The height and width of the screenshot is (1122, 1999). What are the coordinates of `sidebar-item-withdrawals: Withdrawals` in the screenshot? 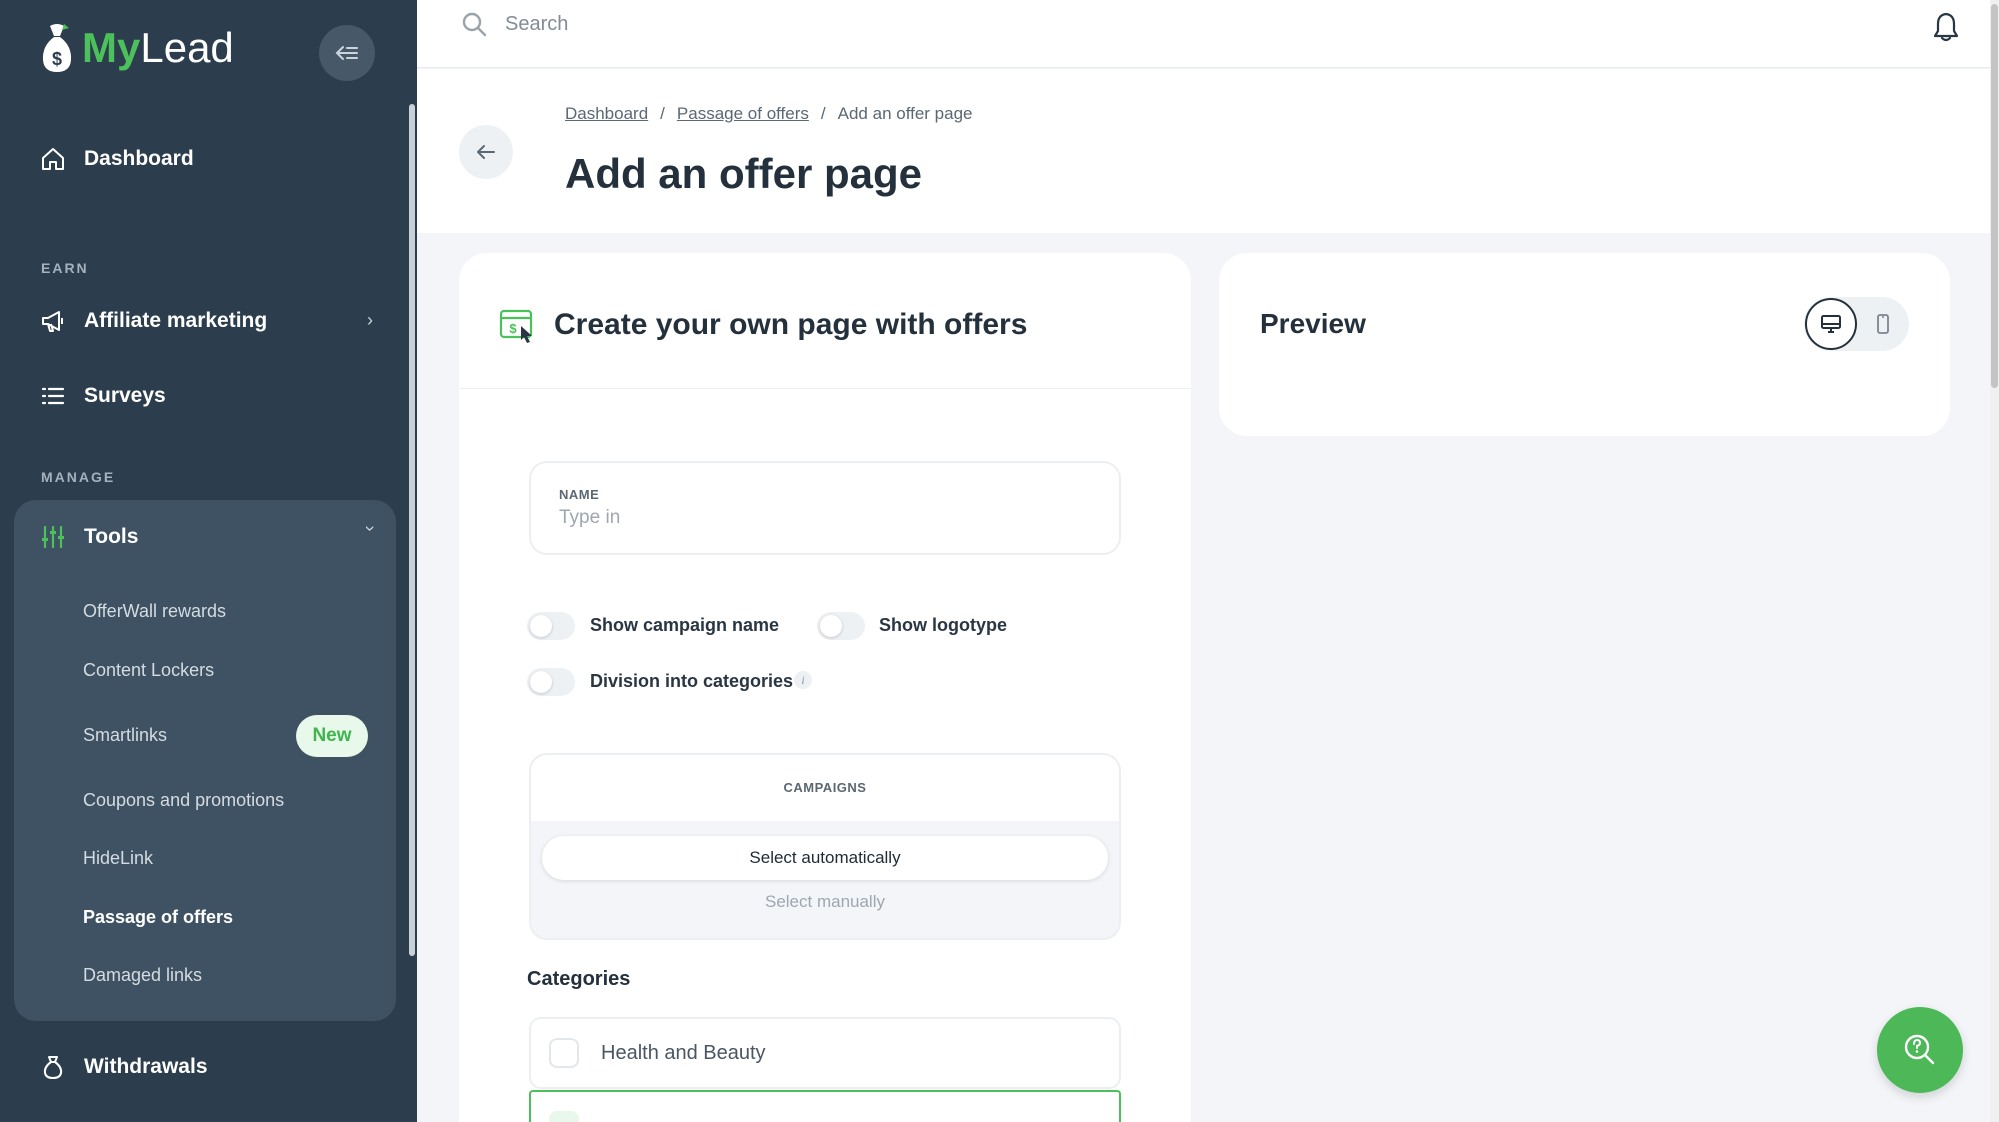 It's located at (124, 1067).